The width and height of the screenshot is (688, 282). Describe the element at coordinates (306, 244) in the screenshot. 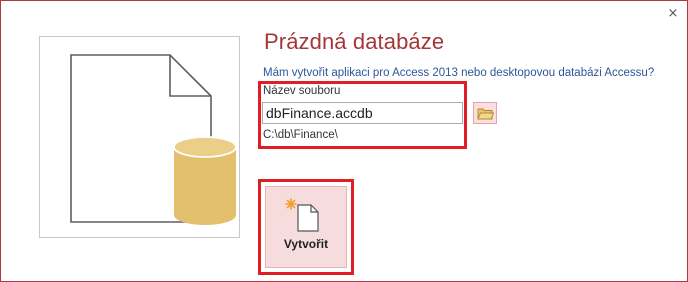

I see `create-button-label: Vytvořit` at that location.